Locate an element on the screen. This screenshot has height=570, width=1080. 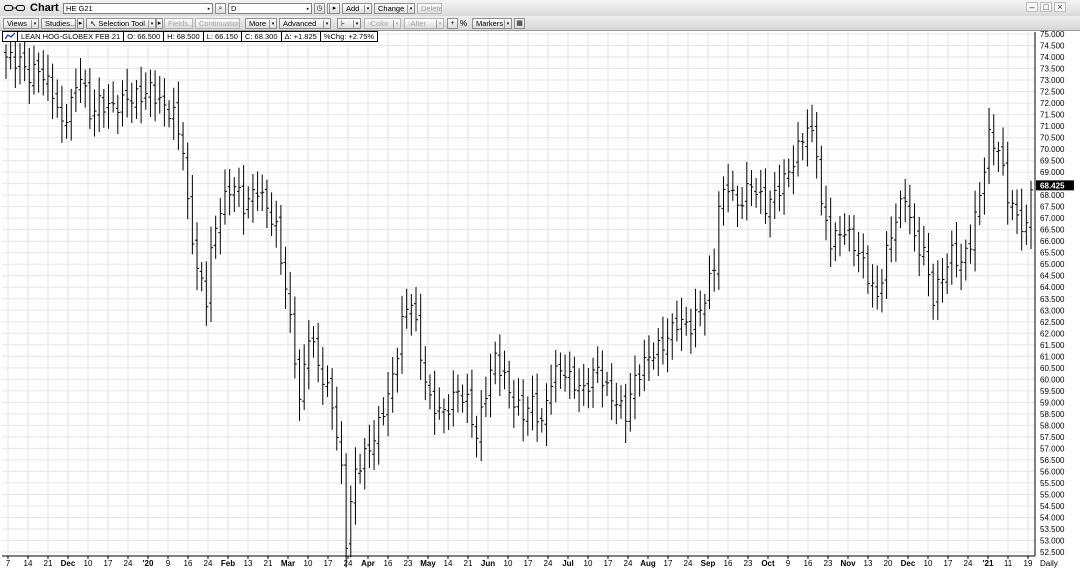
search-icon: ⌕ is located at coordinates (220, 8).